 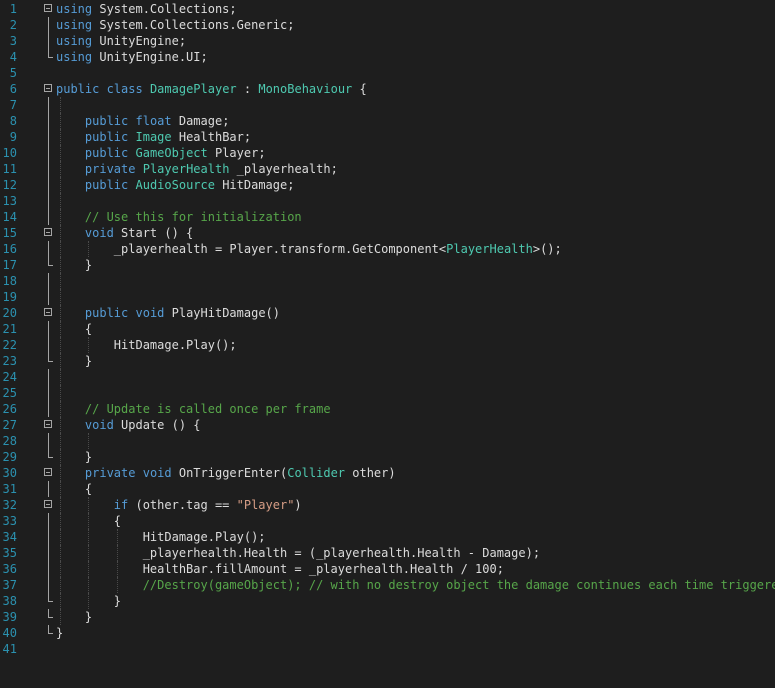 I want to click on code-text: using System.Collections;, so click(x=146, y=9).